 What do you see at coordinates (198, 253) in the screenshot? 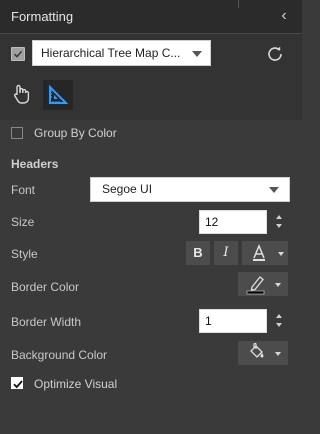
I see `bold-button: B` at bounding box center [198, 253].